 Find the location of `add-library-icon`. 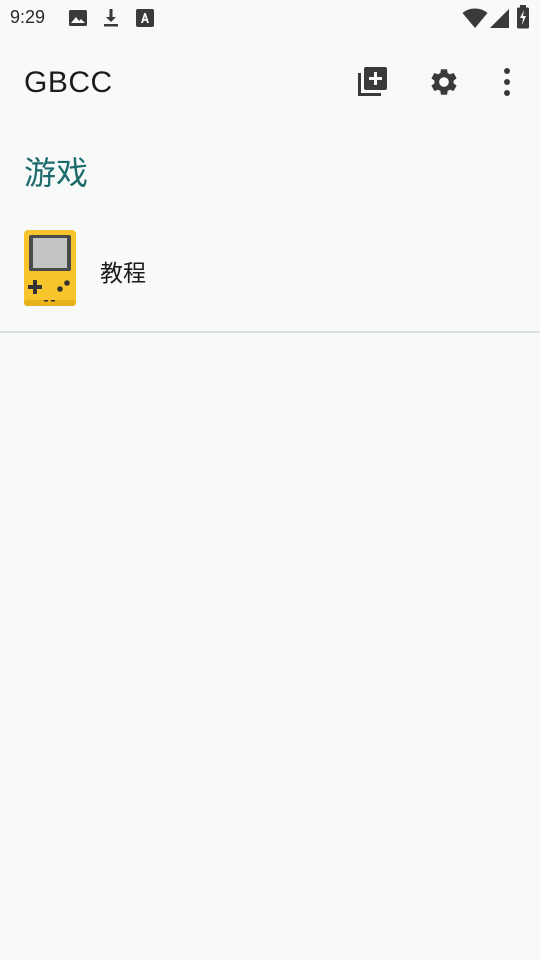

add-library-icon is located at coordinates (372, 84).